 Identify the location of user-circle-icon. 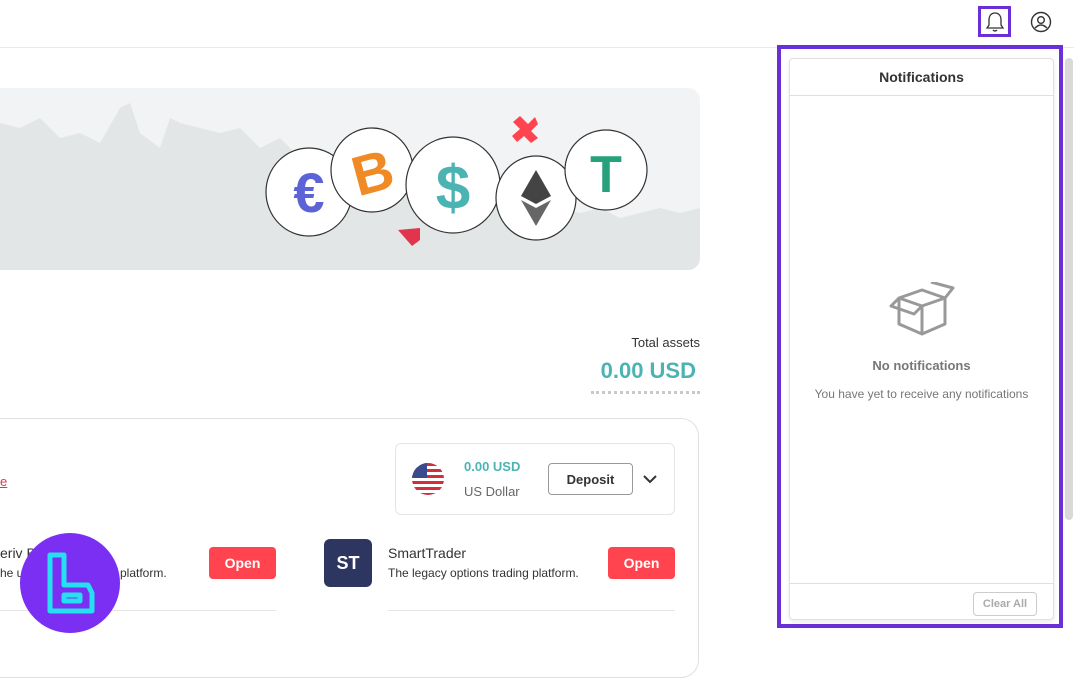
(1041, 22).